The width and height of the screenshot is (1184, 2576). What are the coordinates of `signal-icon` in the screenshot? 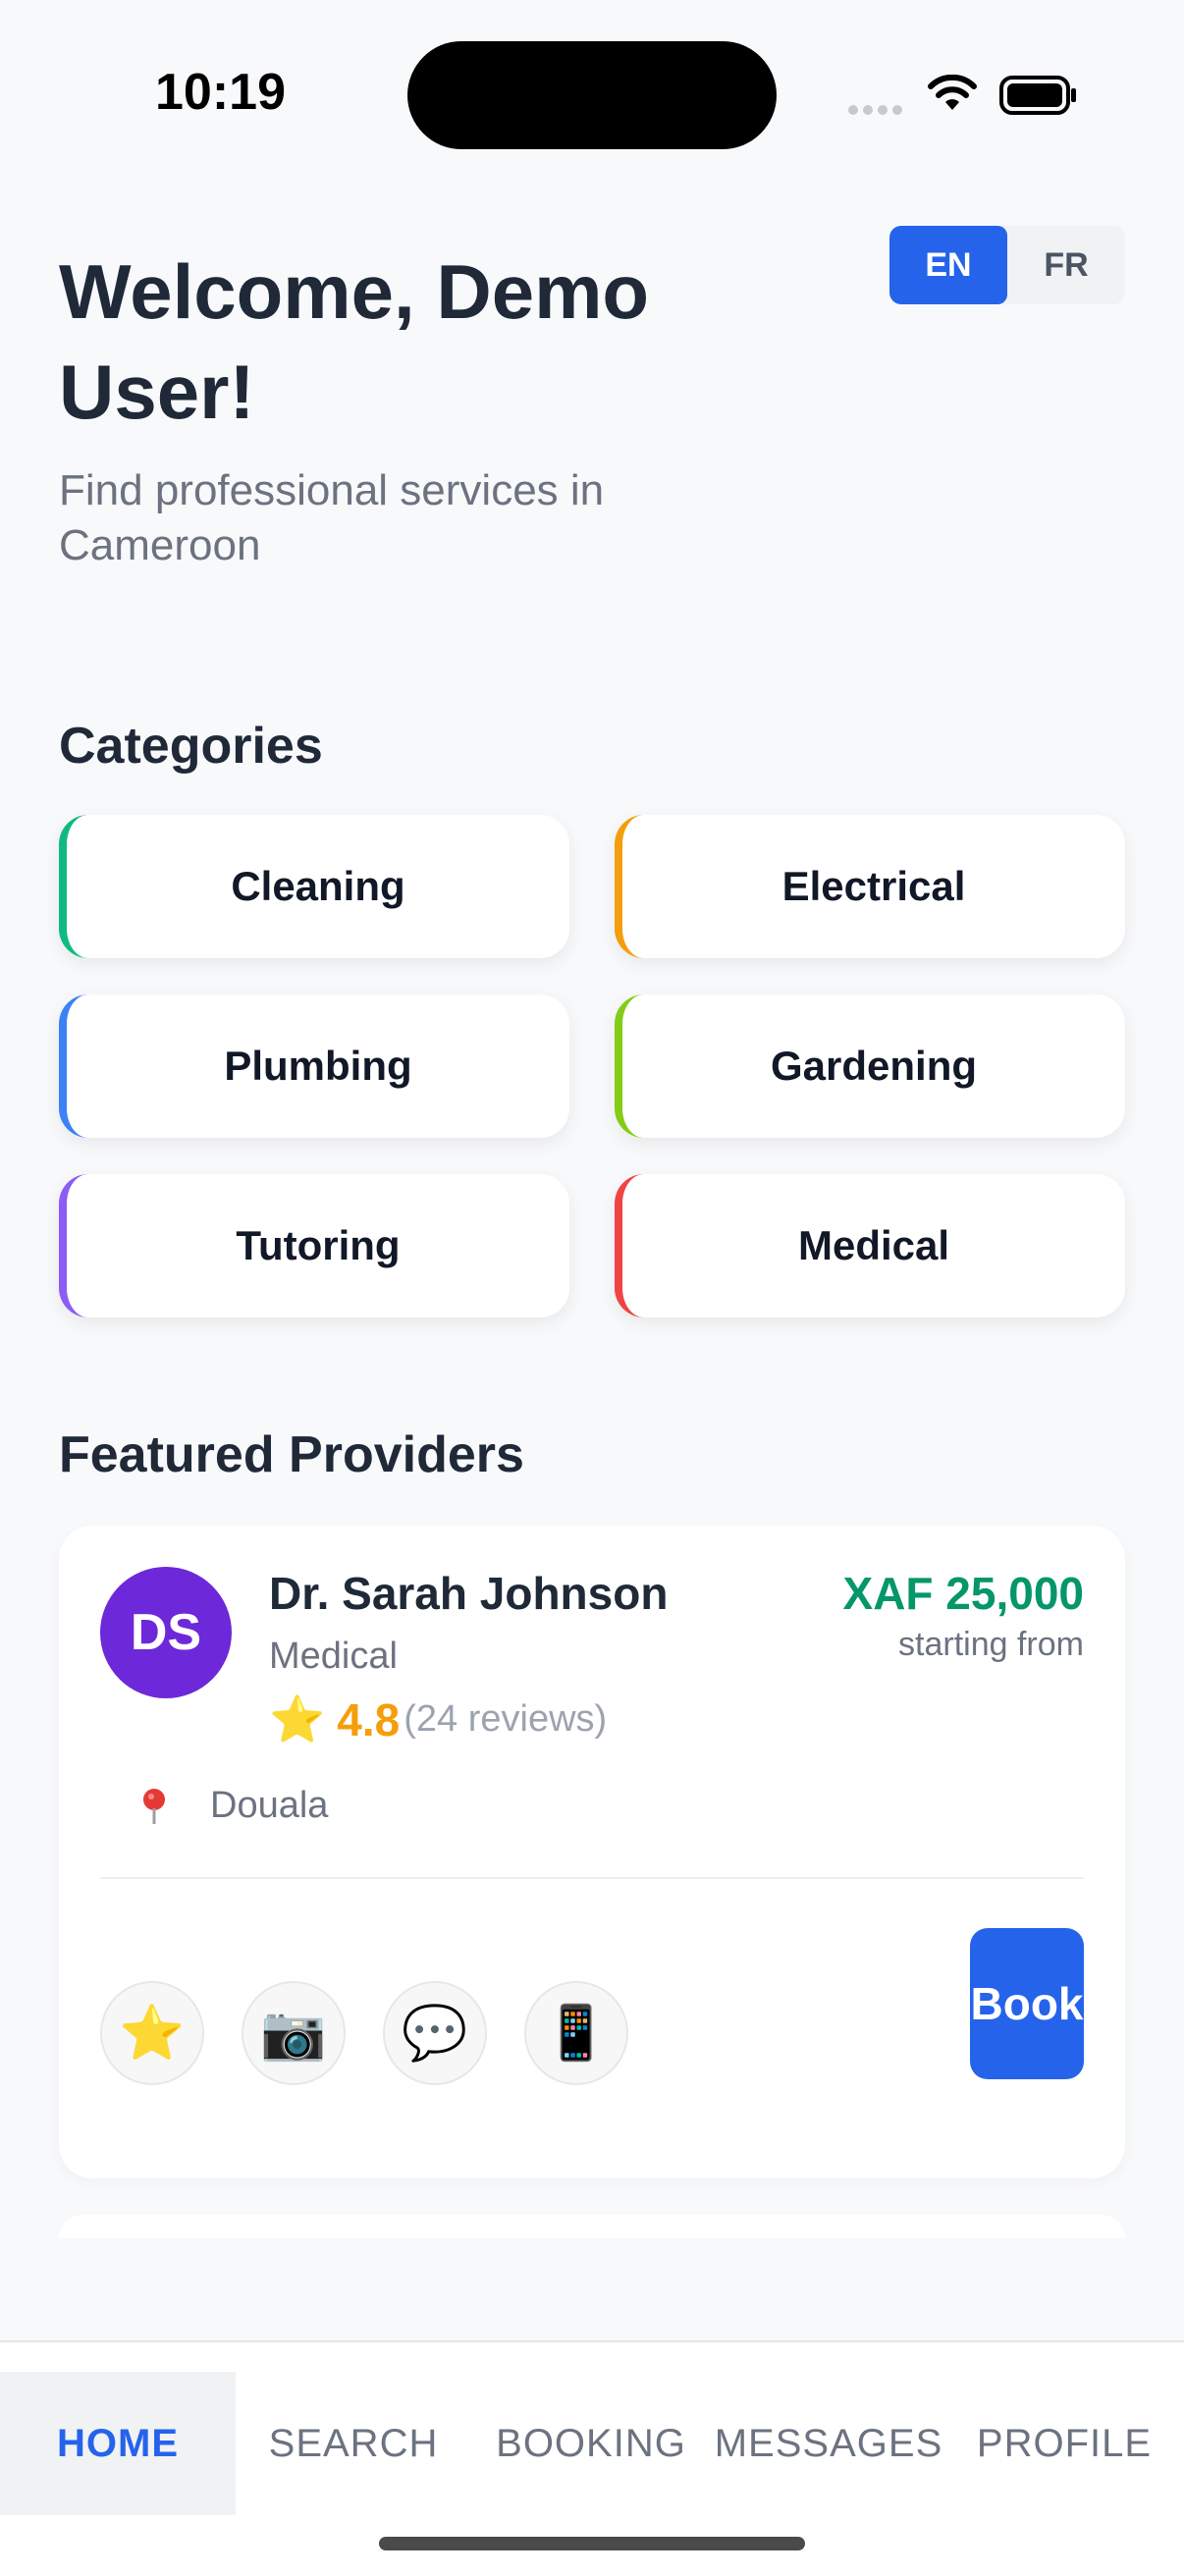 It's located at (877, 108).